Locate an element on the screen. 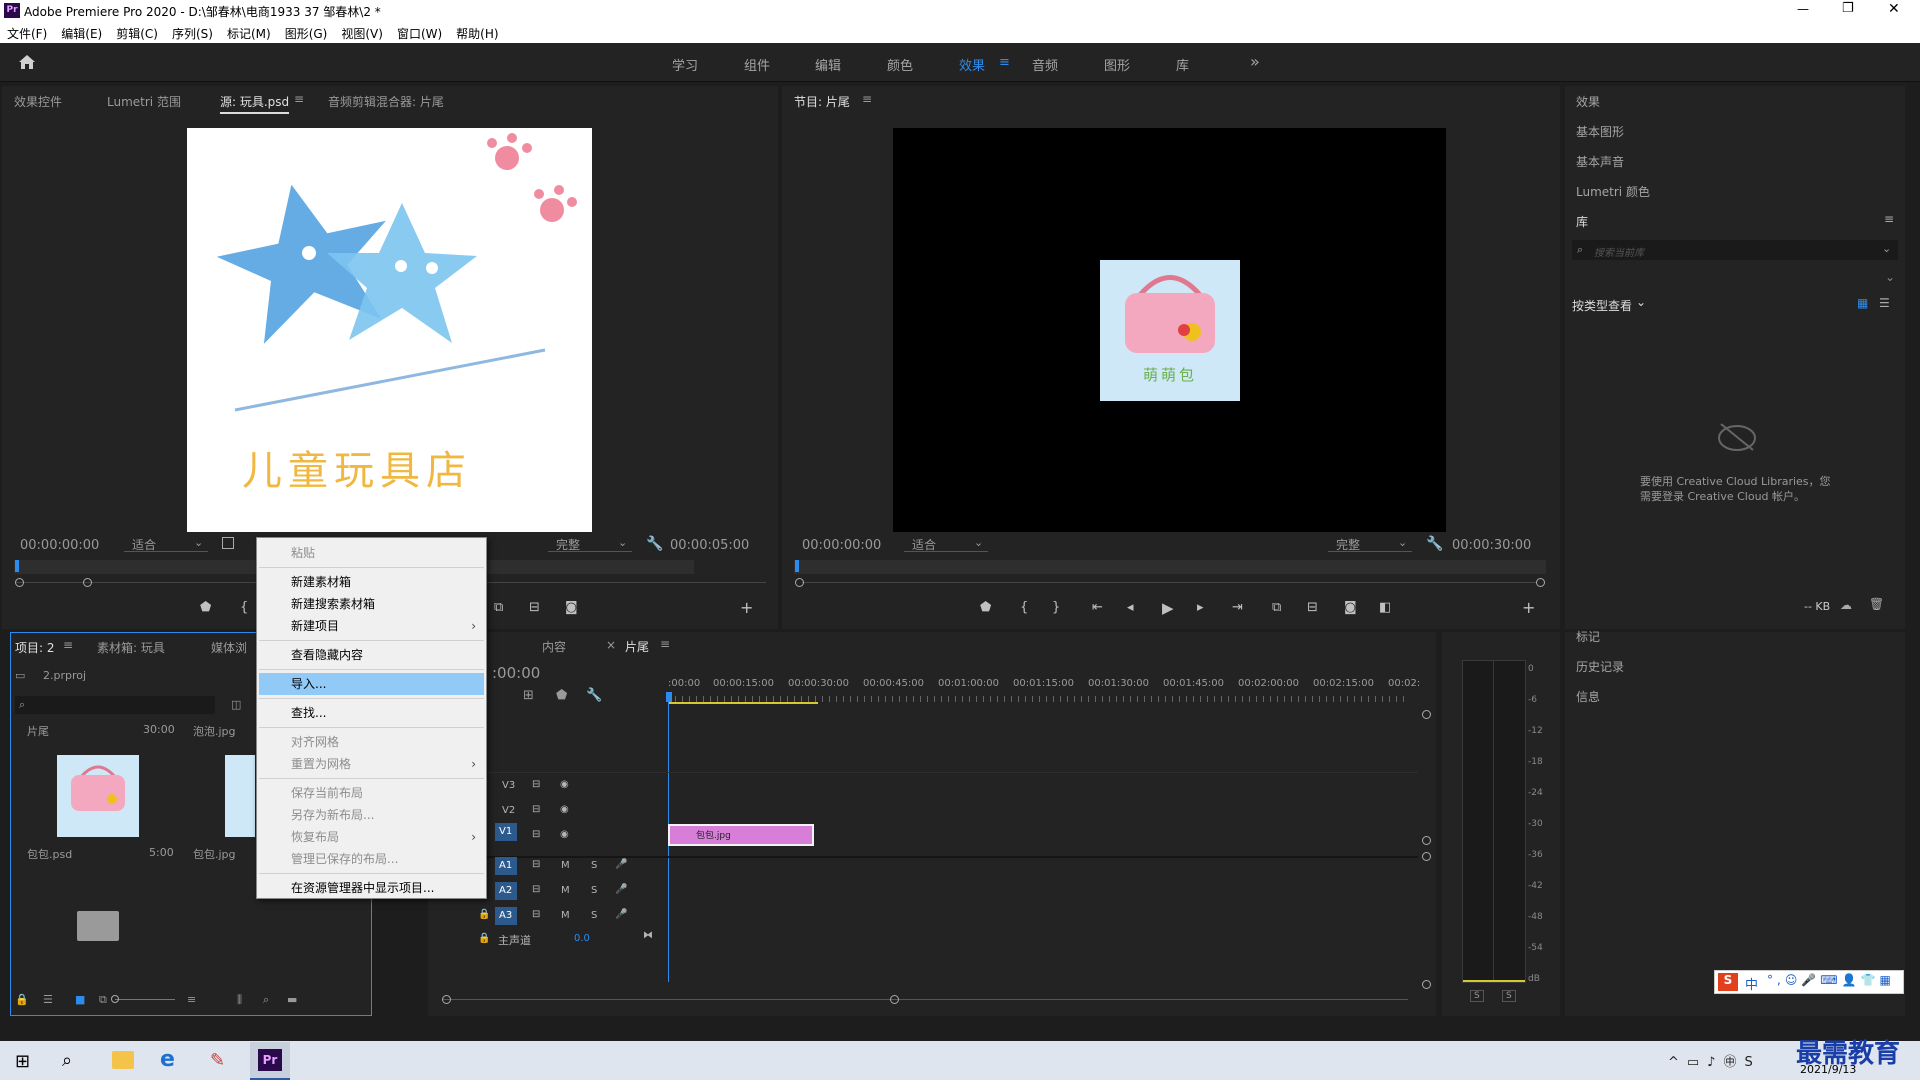 This screenshot has height=1080, width=1920. workspace-color: 颜色 is located at coordinates (900, 64).